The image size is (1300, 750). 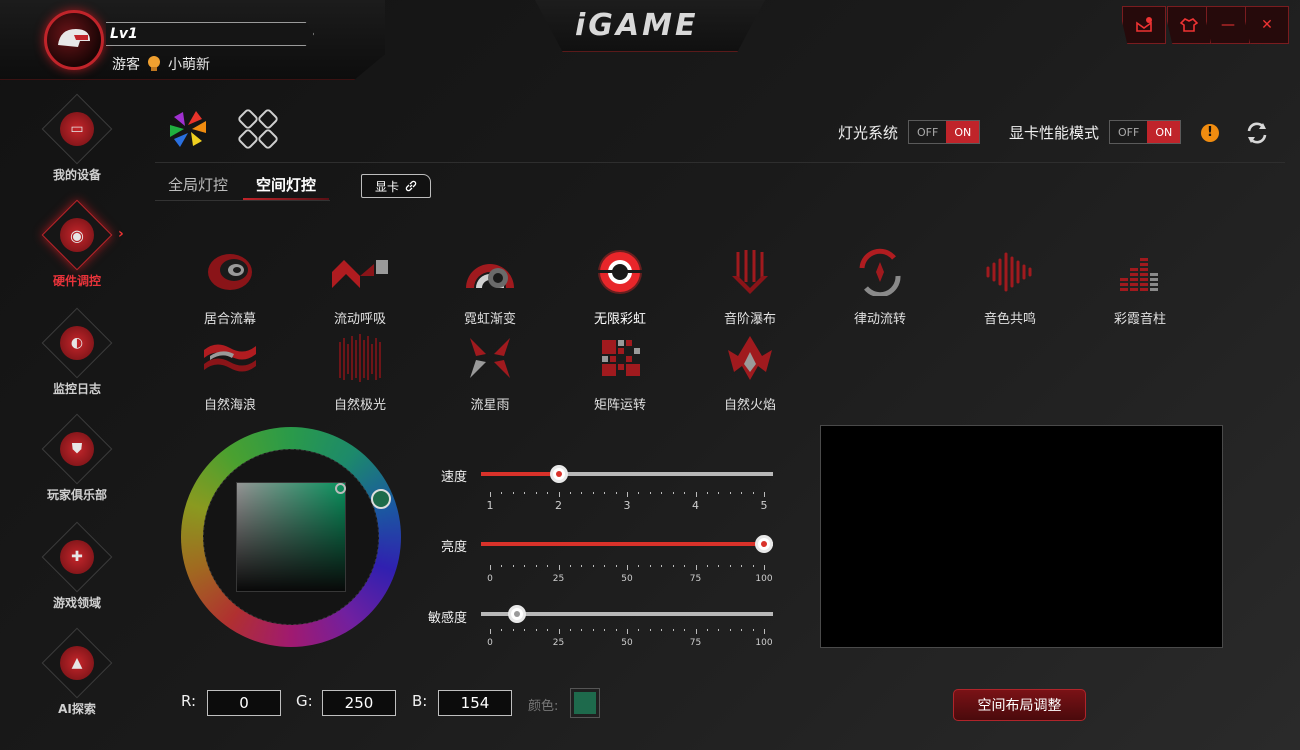 What do you see at coordinates (1010, 287) in the screenshot?
I see `effect-item: 音色共鸣` at bounding box center [1010, 287].